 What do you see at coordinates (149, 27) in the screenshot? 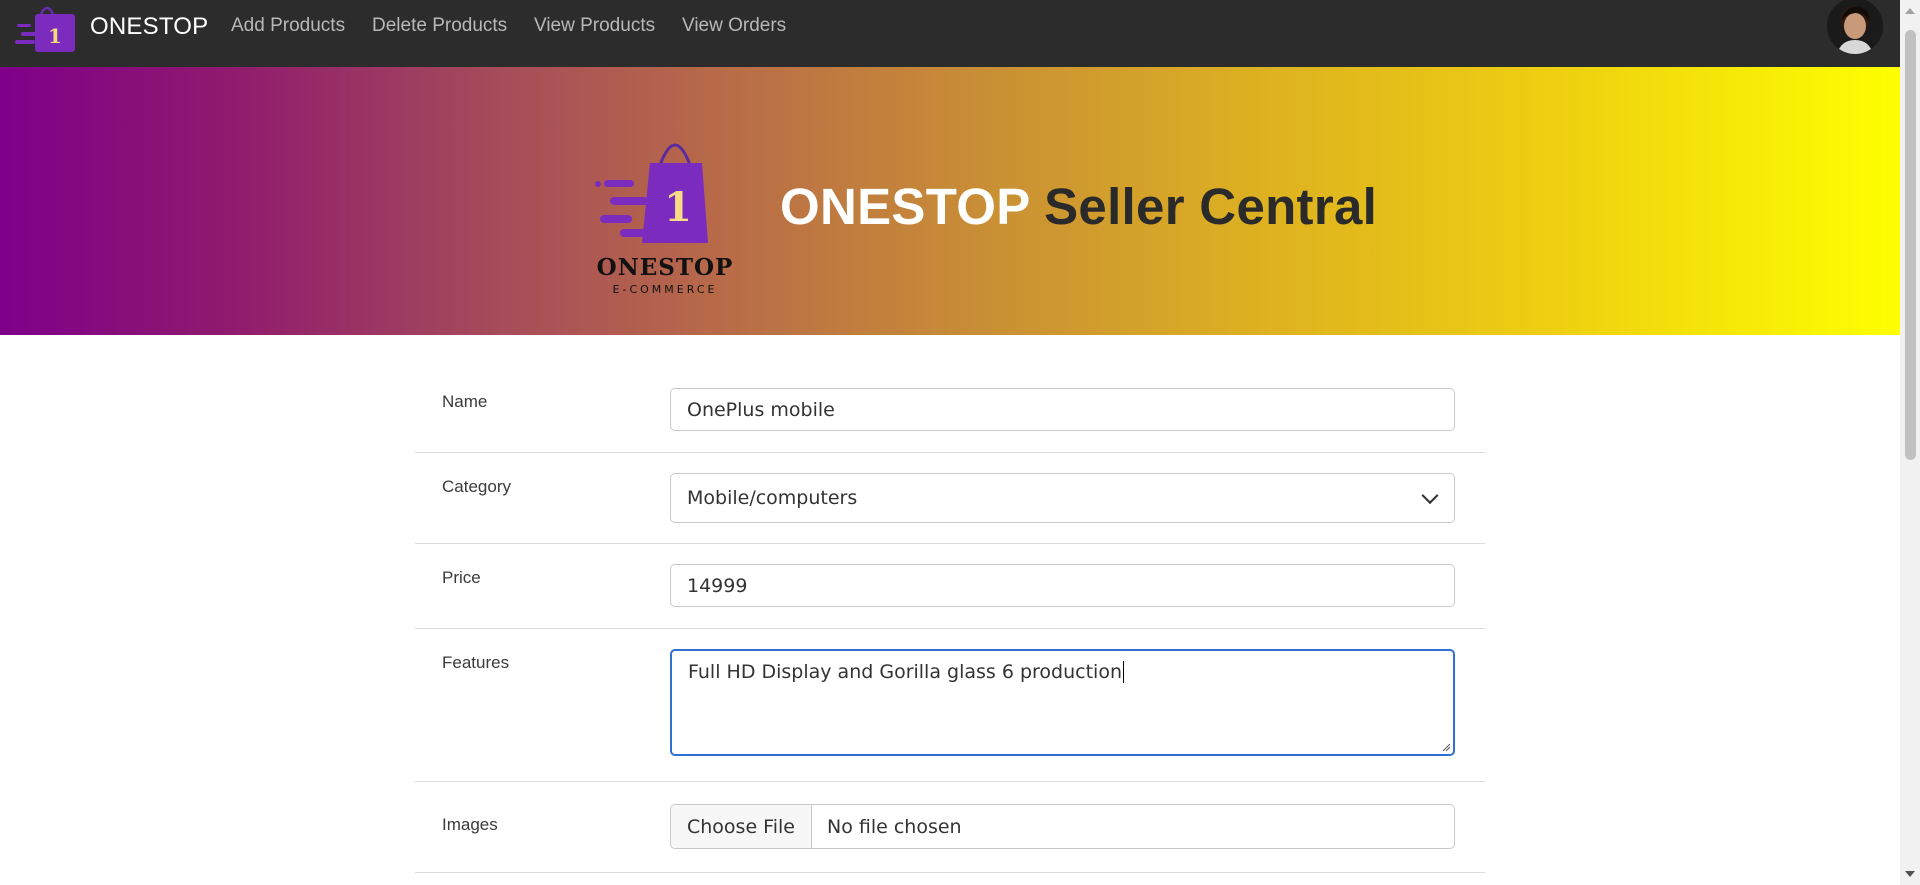
I see `brand-title: ONESTOP` at bounding box center [149, 27].